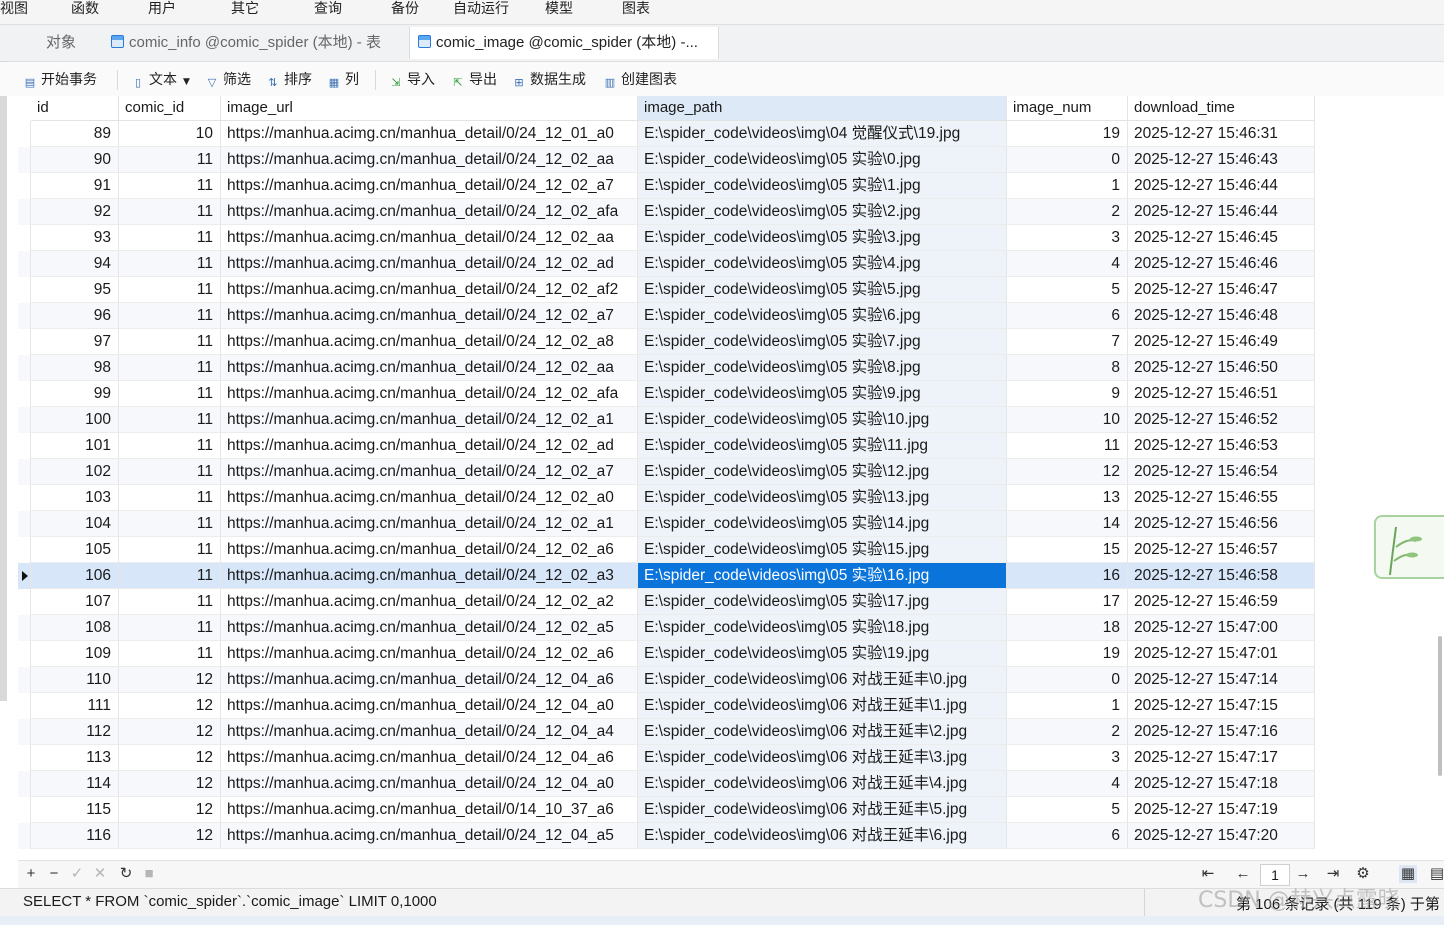 This screenshot has height=925, width=1444. Describe the element at coordinates (822, 290) in the screenshot. I see `cell-image-path: E:\spider_code\videos\img\05 实验\5.jpg` at that location.